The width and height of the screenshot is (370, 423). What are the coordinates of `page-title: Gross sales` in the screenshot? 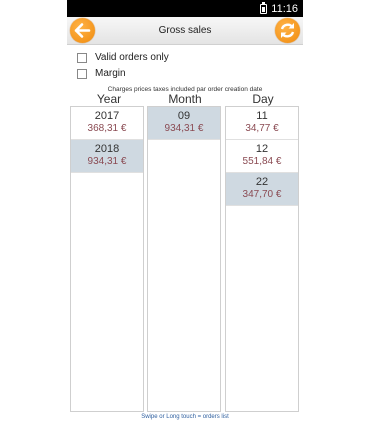 It's located at (185, 30).